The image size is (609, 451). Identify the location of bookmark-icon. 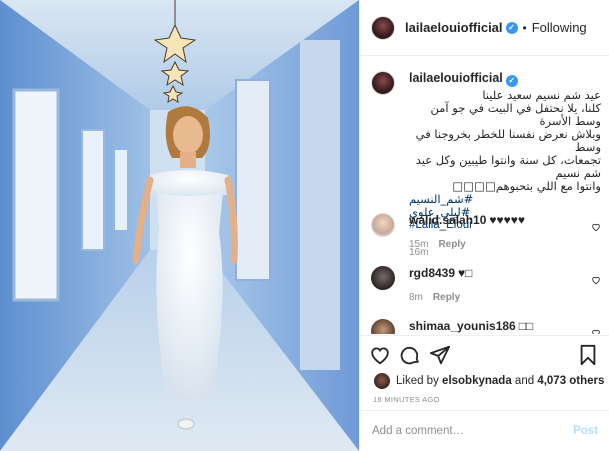
(588, 355).